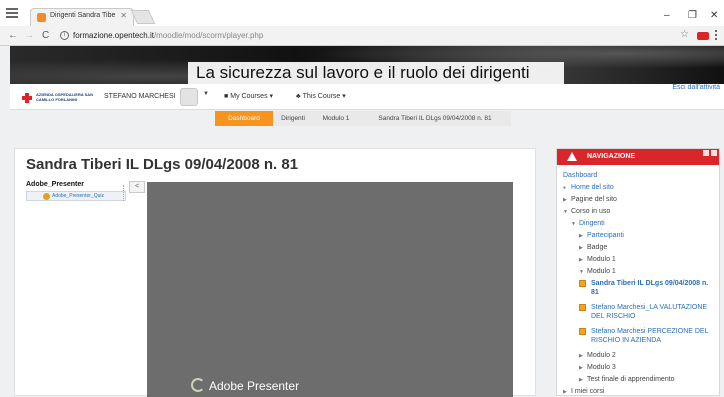 Image resolution: width=724 pixels, height=397 pixels. I want to click on nav-item-badge: ▶ Badge, so click(593, 248).